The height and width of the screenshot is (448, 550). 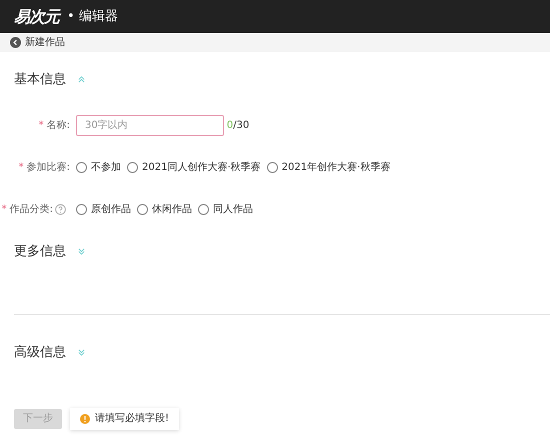 What do you see at coordinates (15, 42) in the screenshot?
I see `back-icon` at bounding box center [15, 42].